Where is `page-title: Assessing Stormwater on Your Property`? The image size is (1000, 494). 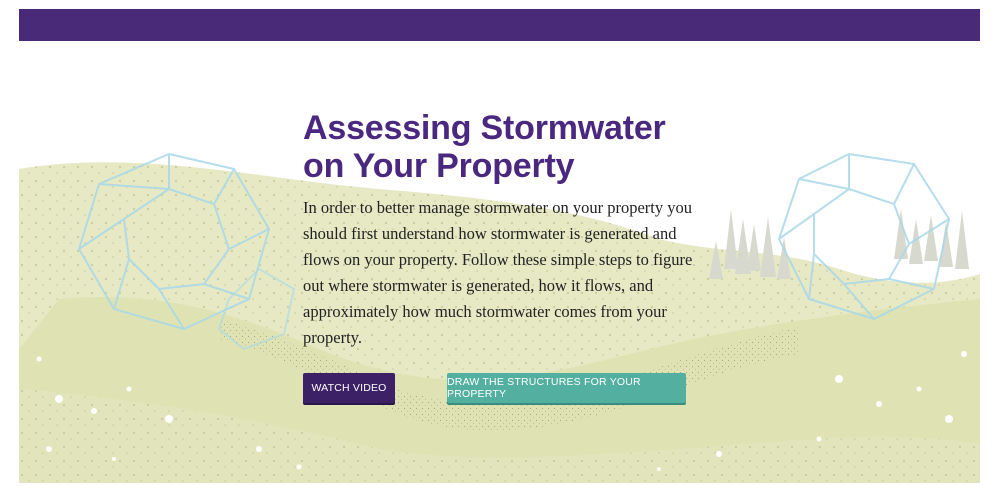 page-title: Assessing Stormwater on Your Property is located at coordinates (503, 147).